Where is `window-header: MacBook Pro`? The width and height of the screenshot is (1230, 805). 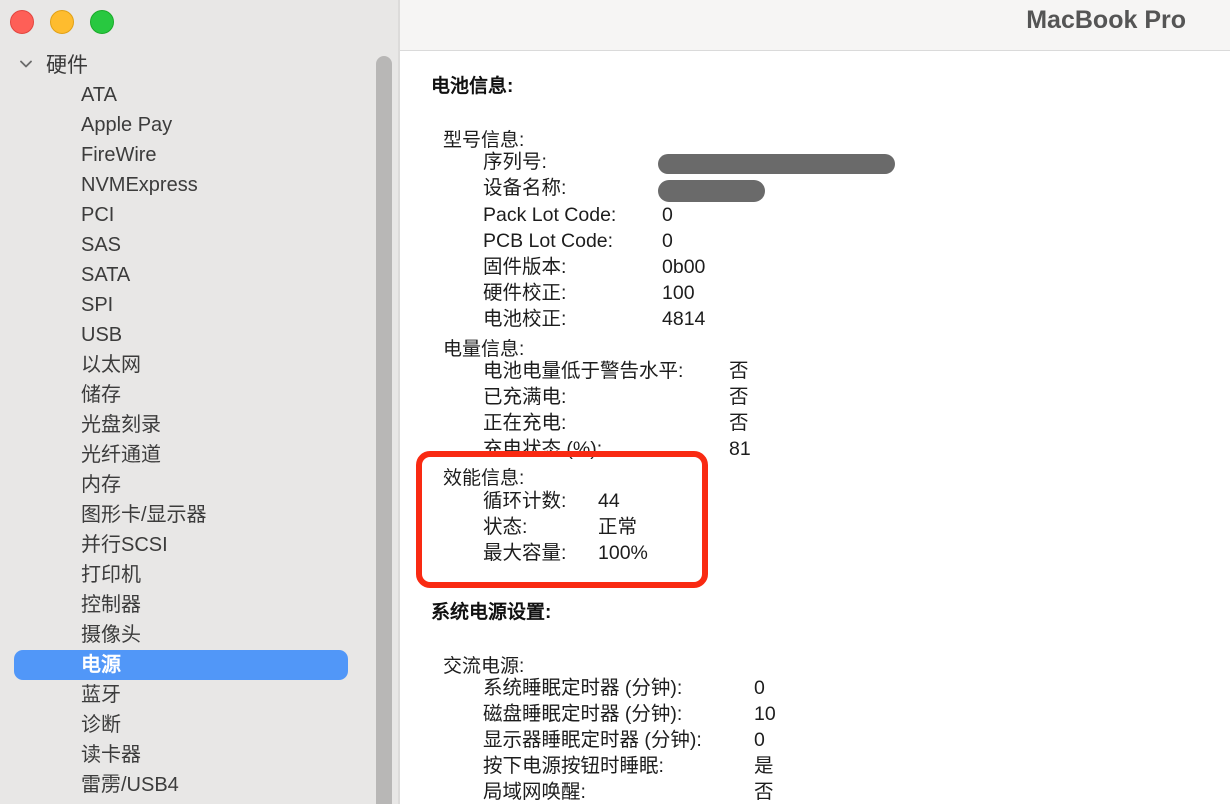 window-header: MacBook Pro is located at coordinates (815, 25).